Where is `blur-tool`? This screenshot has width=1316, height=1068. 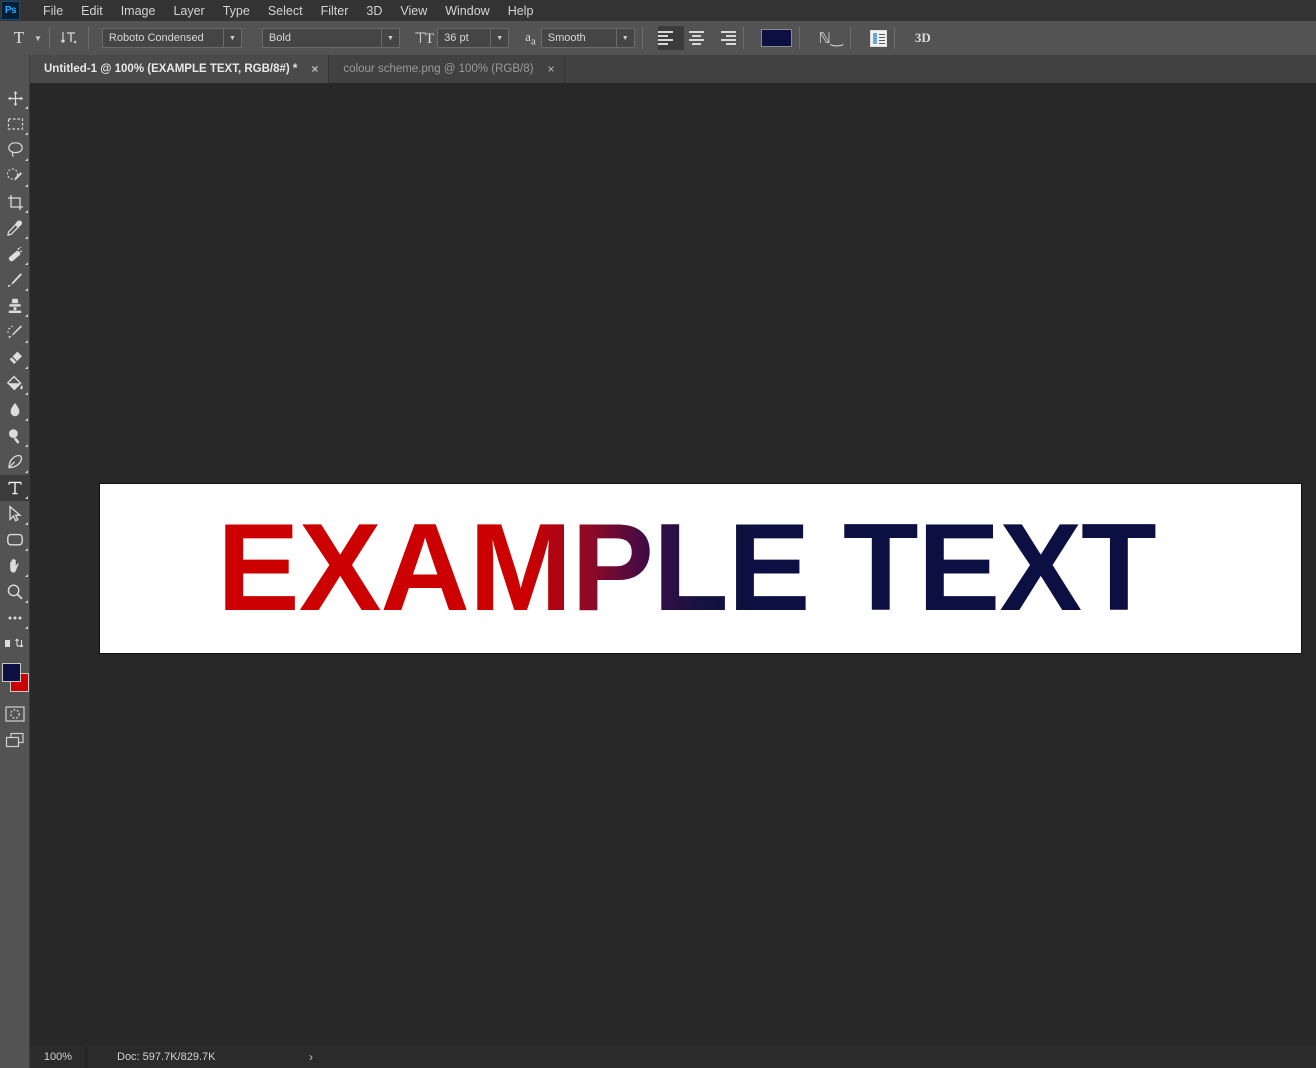
blur-tool is located at coordinates (15, 410).